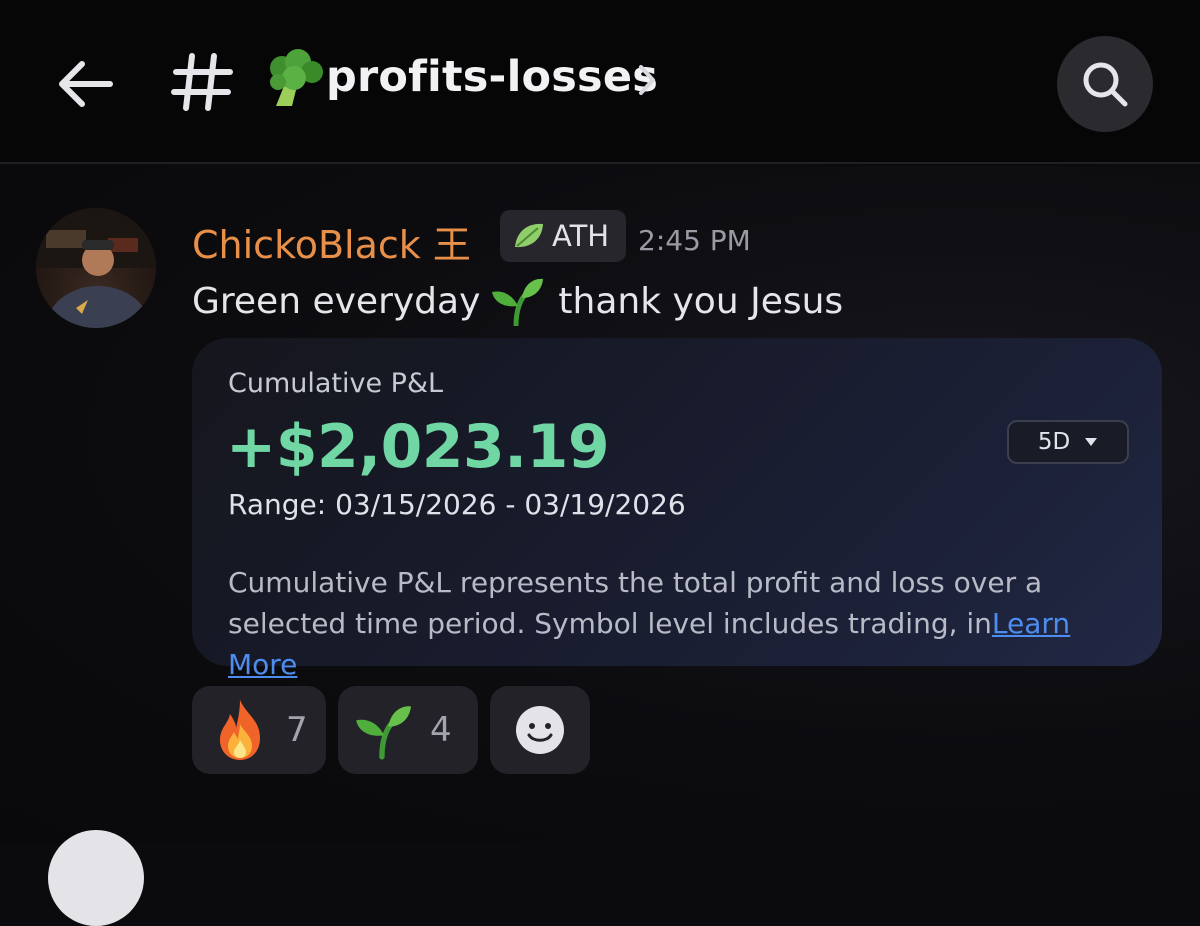 This screenshot has height=926, width=1200. I want to click on pnl-amount: +$2,023.19, so click(418, 447).